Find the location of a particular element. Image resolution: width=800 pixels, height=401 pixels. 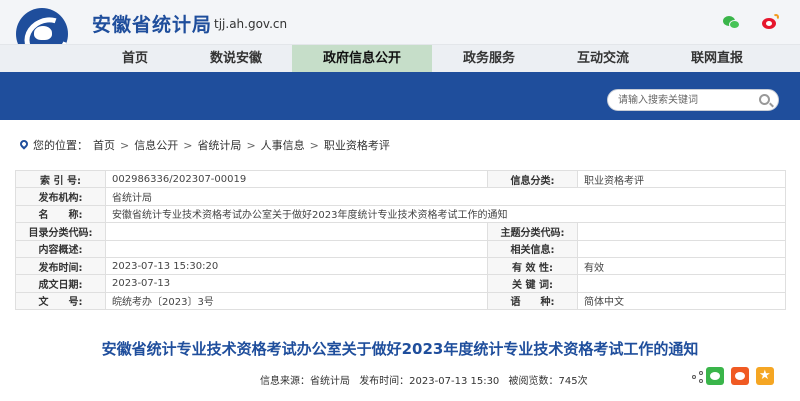

nav-item-home: 首页 is located at coordinates (135, 59).